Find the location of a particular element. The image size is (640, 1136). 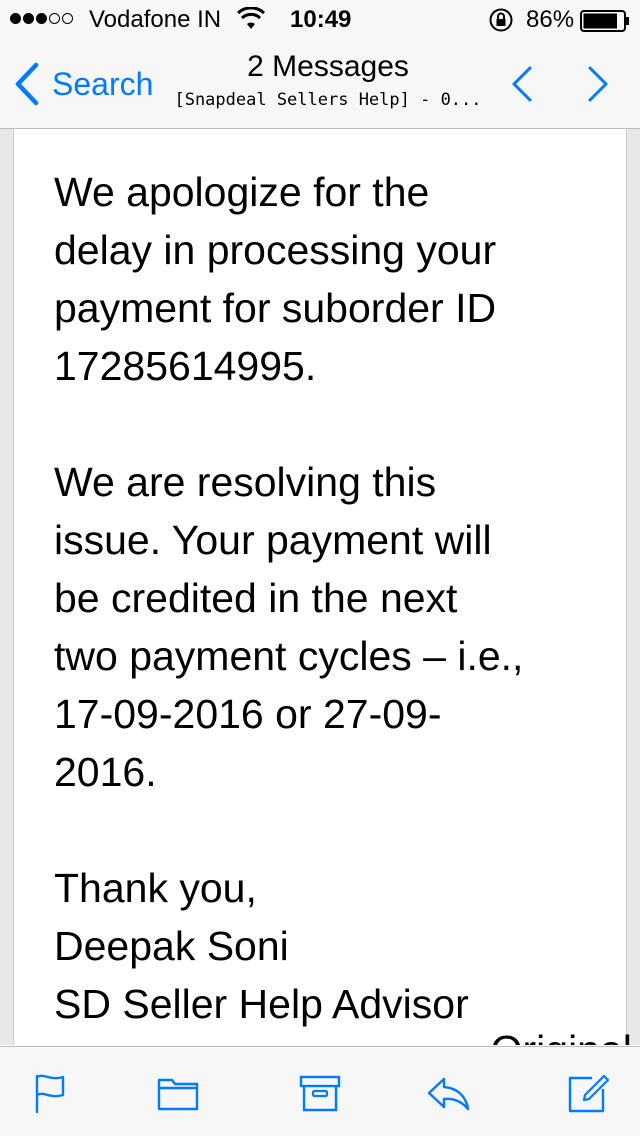

signal-strength-icon is located at coordinates (41, 18).